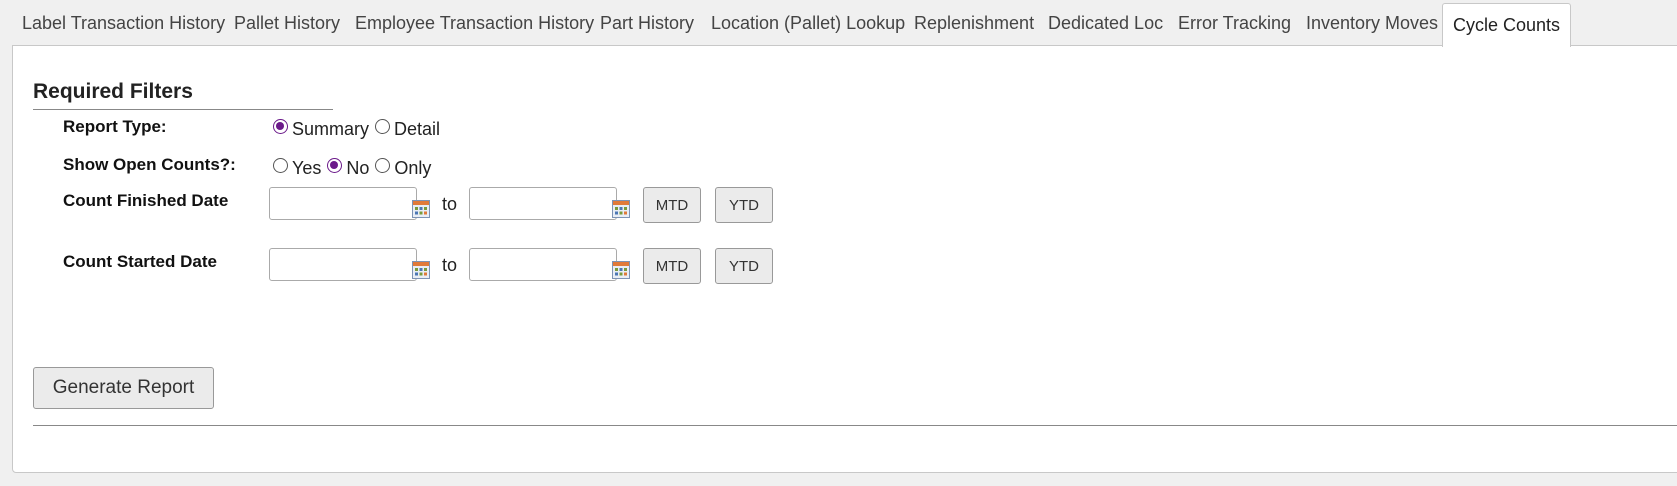 The width and height of the screenshot is (1677, 486). What do you see at coordinates (450, 204) in the screenshot?
I see `count-finished-to-text: to` at bounding box center [450, 204].